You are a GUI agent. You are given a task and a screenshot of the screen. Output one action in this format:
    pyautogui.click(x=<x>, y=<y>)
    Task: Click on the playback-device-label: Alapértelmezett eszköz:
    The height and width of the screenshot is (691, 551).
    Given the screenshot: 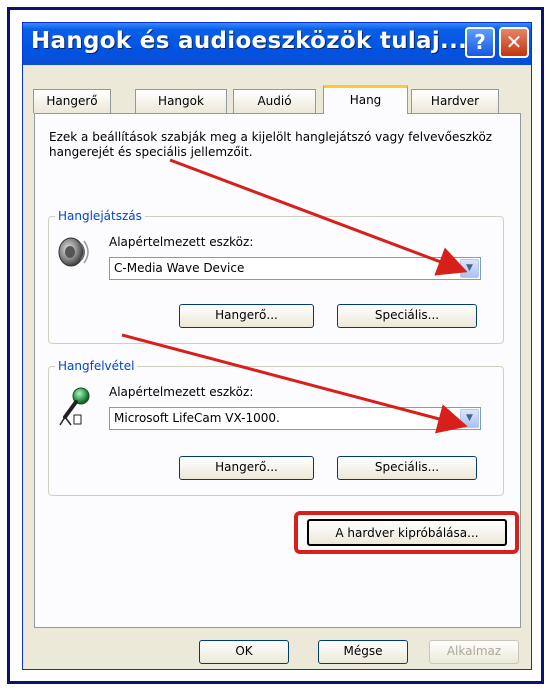 What is the action you would take?
    pyautogui.click(x=181, y=242)
    